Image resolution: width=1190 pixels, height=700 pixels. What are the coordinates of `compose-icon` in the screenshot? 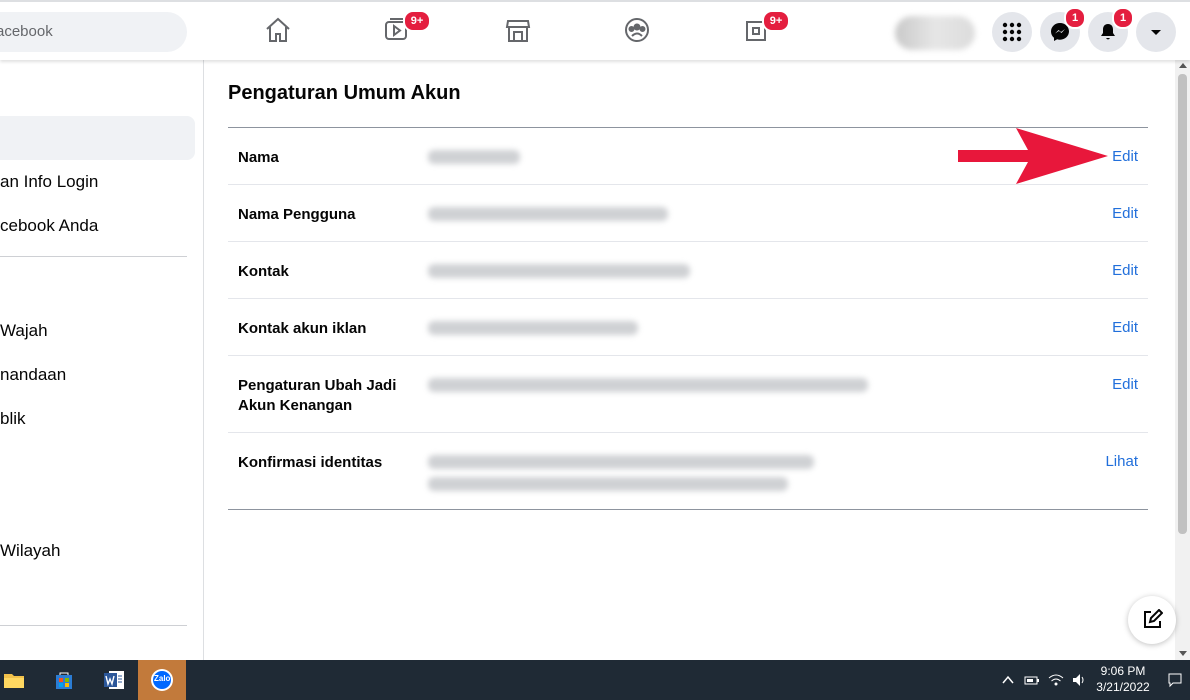 It's located at (1153, 618).